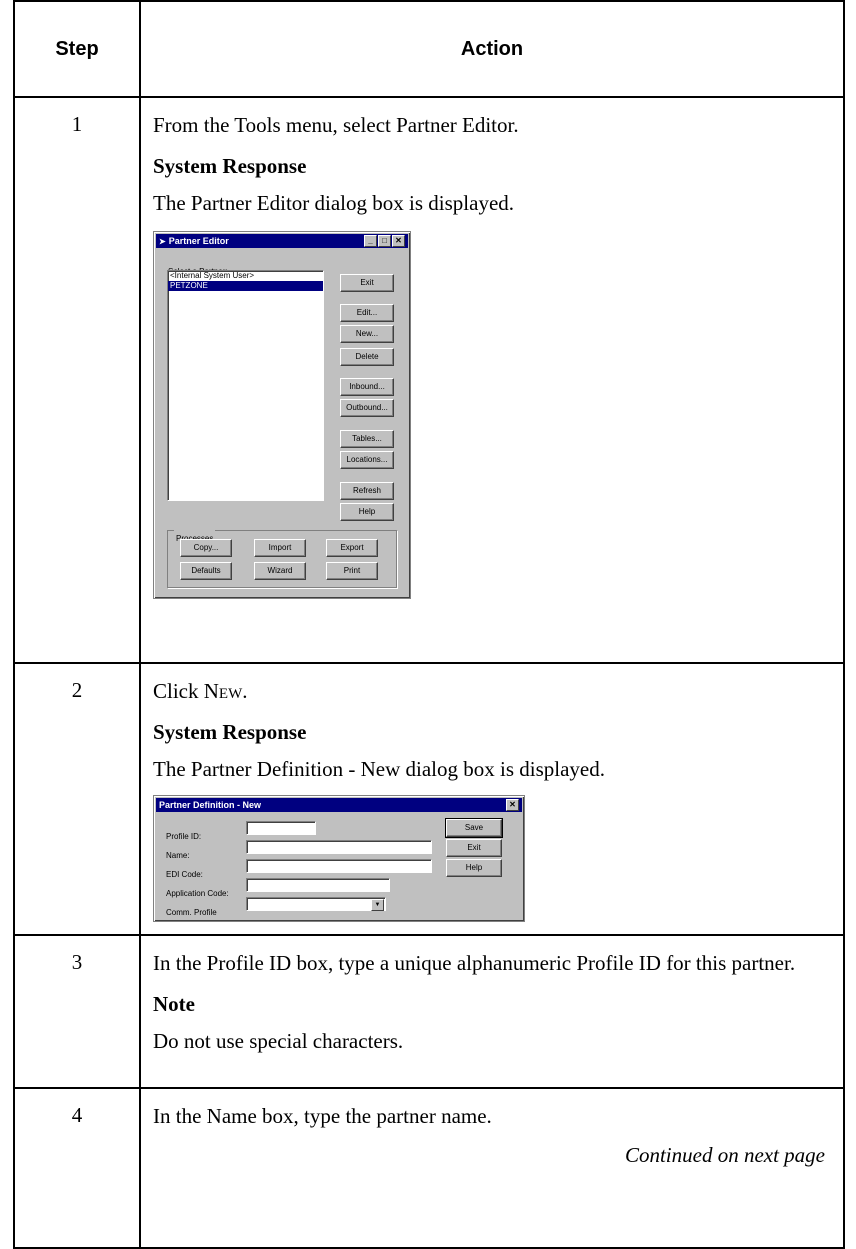 The image size is (856, 1249). I want to click on app-icon: ➤, so click(162, 241).